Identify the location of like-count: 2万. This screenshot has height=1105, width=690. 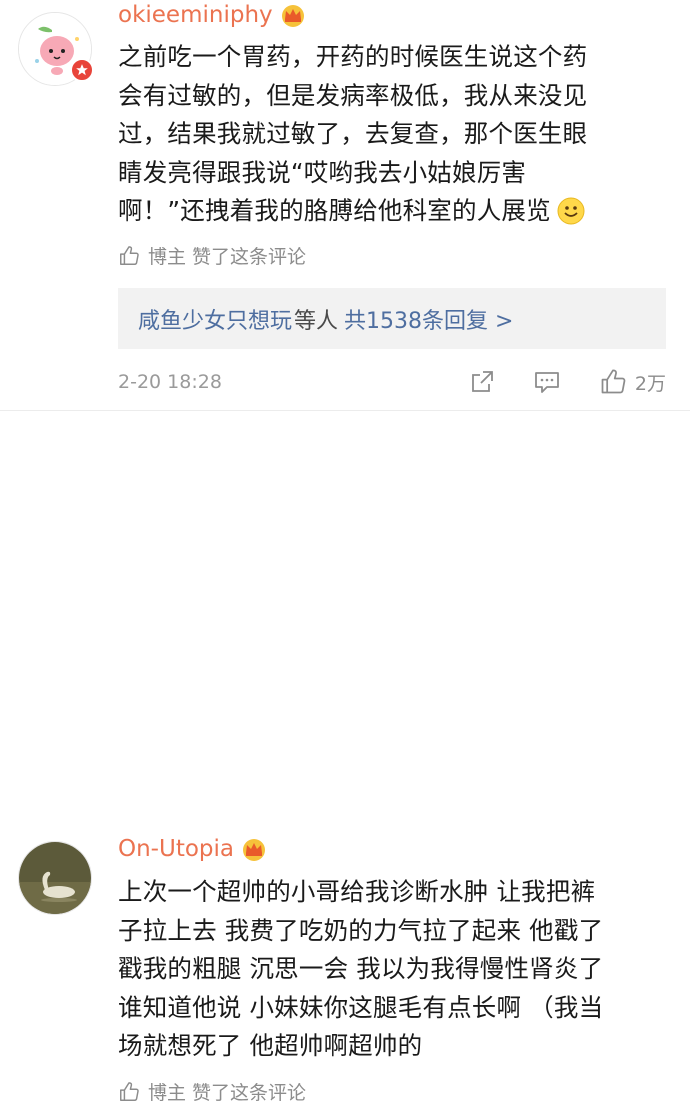
(650, 383).